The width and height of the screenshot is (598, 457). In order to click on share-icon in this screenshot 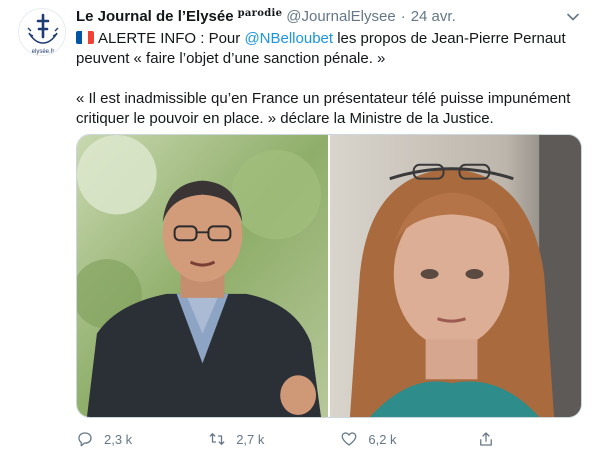, I will do `click(485, 439)`.